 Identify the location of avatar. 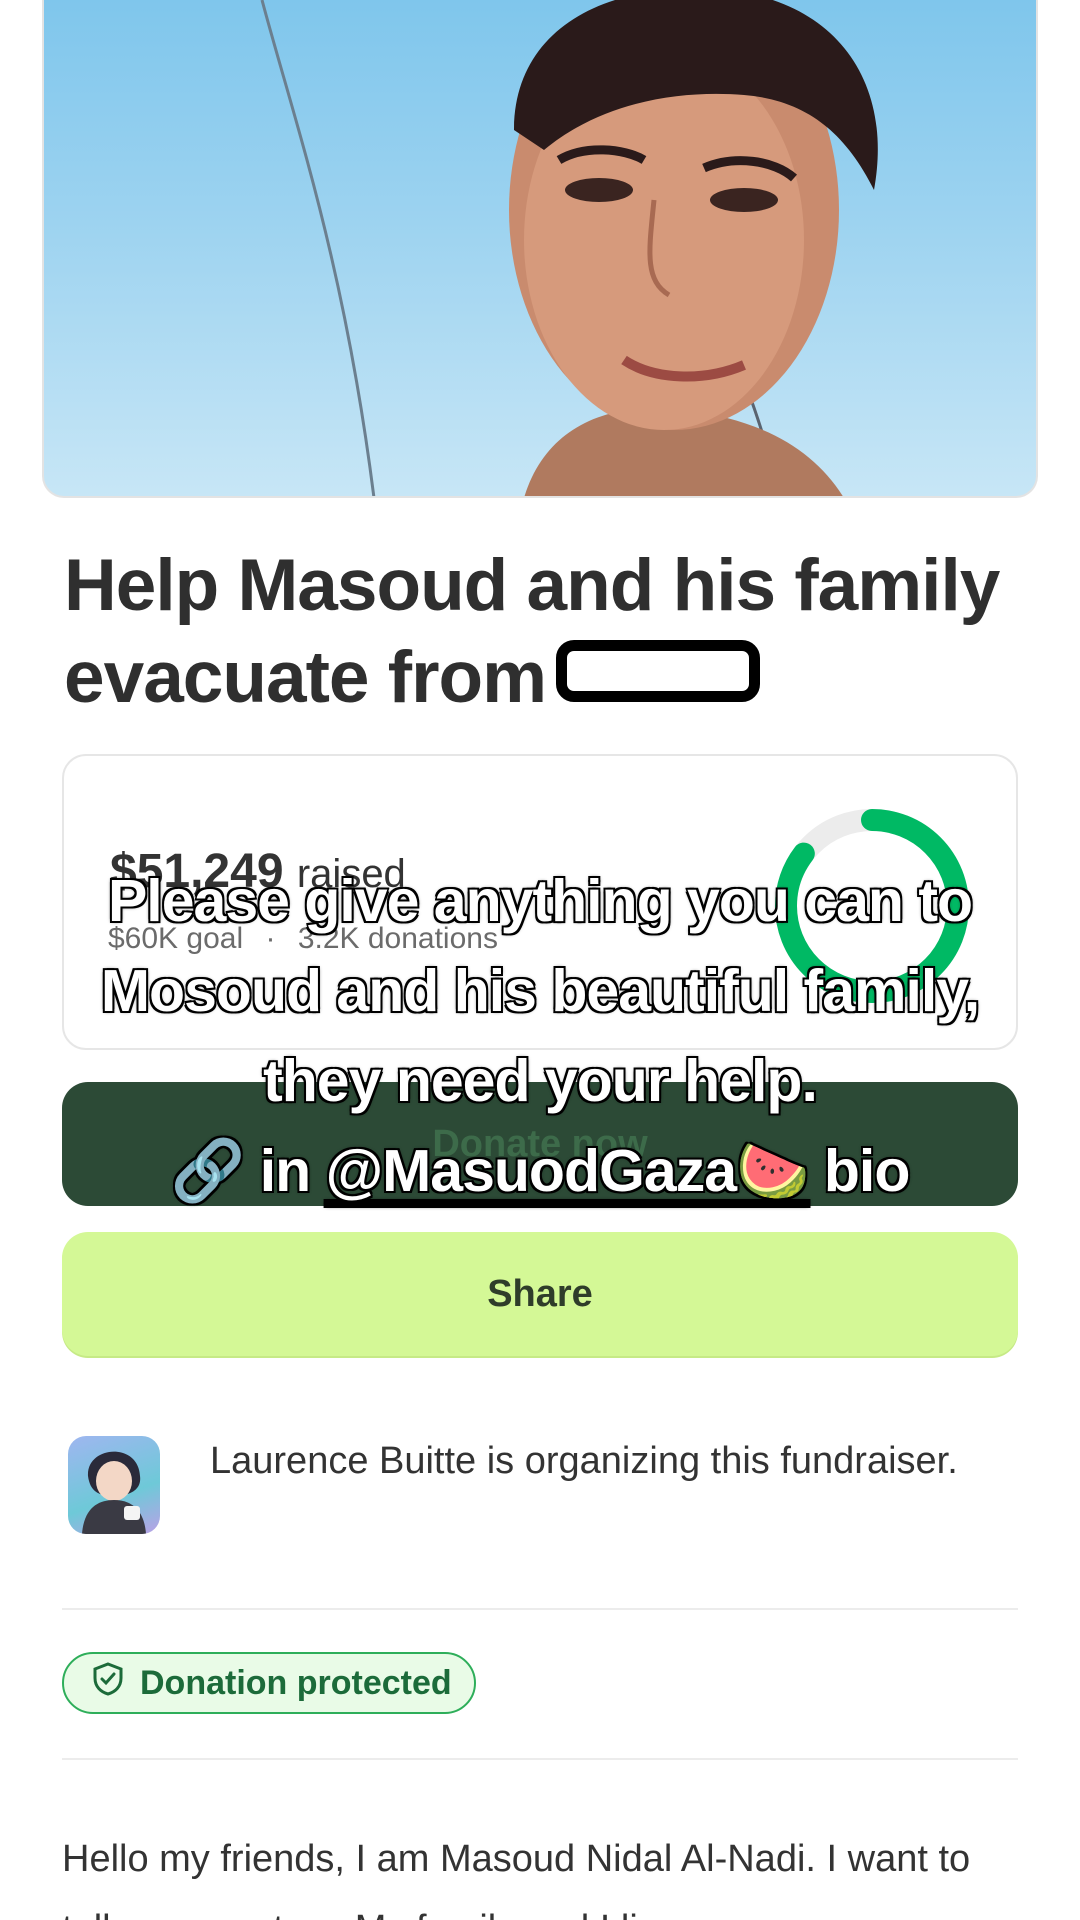
(114, 1485).